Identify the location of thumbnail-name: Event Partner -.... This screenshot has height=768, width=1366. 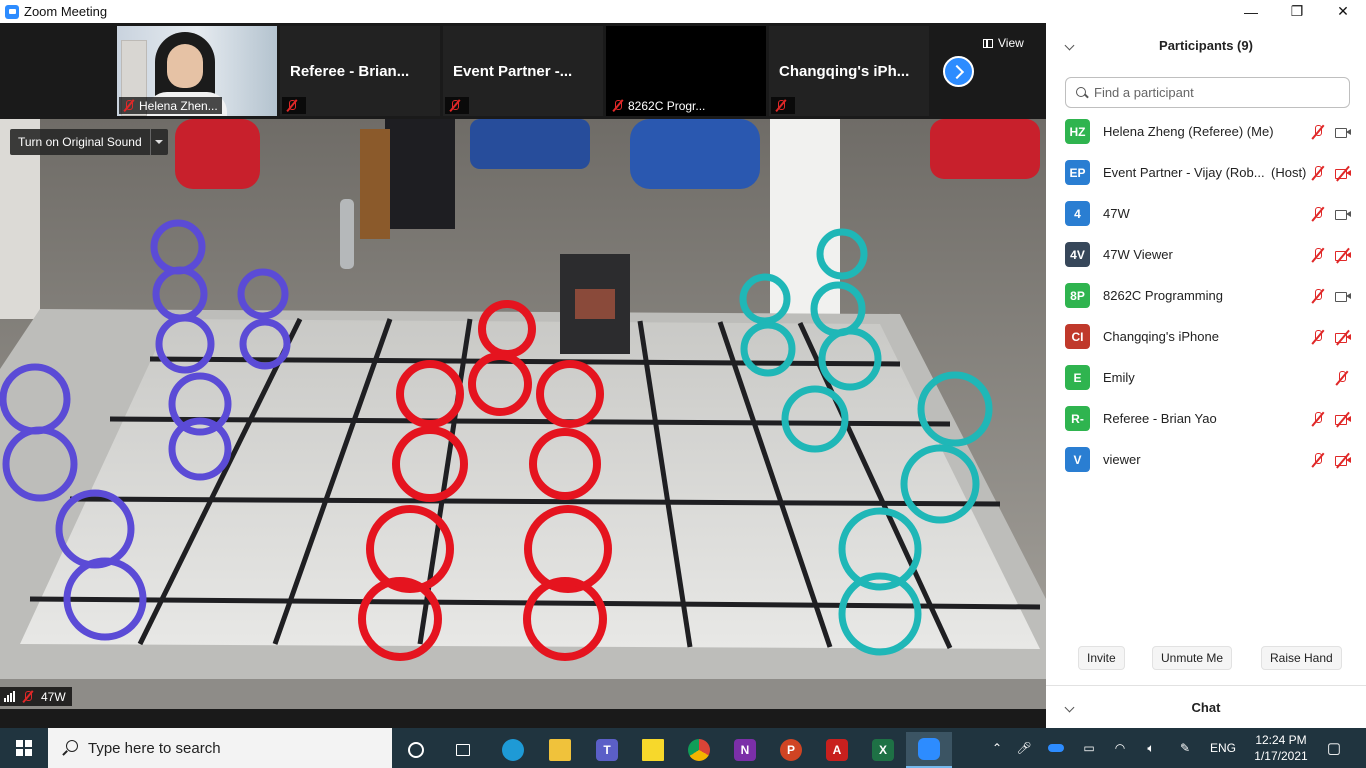
(513, 71).